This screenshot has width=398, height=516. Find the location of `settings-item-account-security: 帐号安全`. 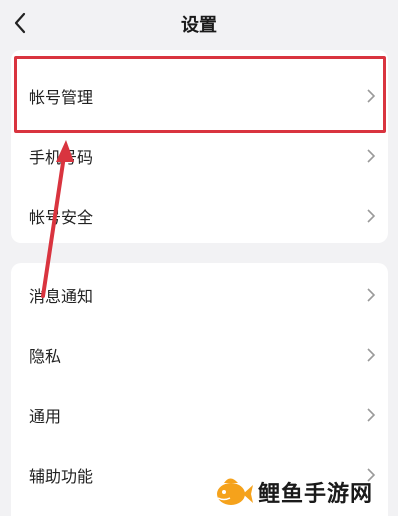

settings-item-account-security: 帐号安全 is located at coordinates (199, 216).